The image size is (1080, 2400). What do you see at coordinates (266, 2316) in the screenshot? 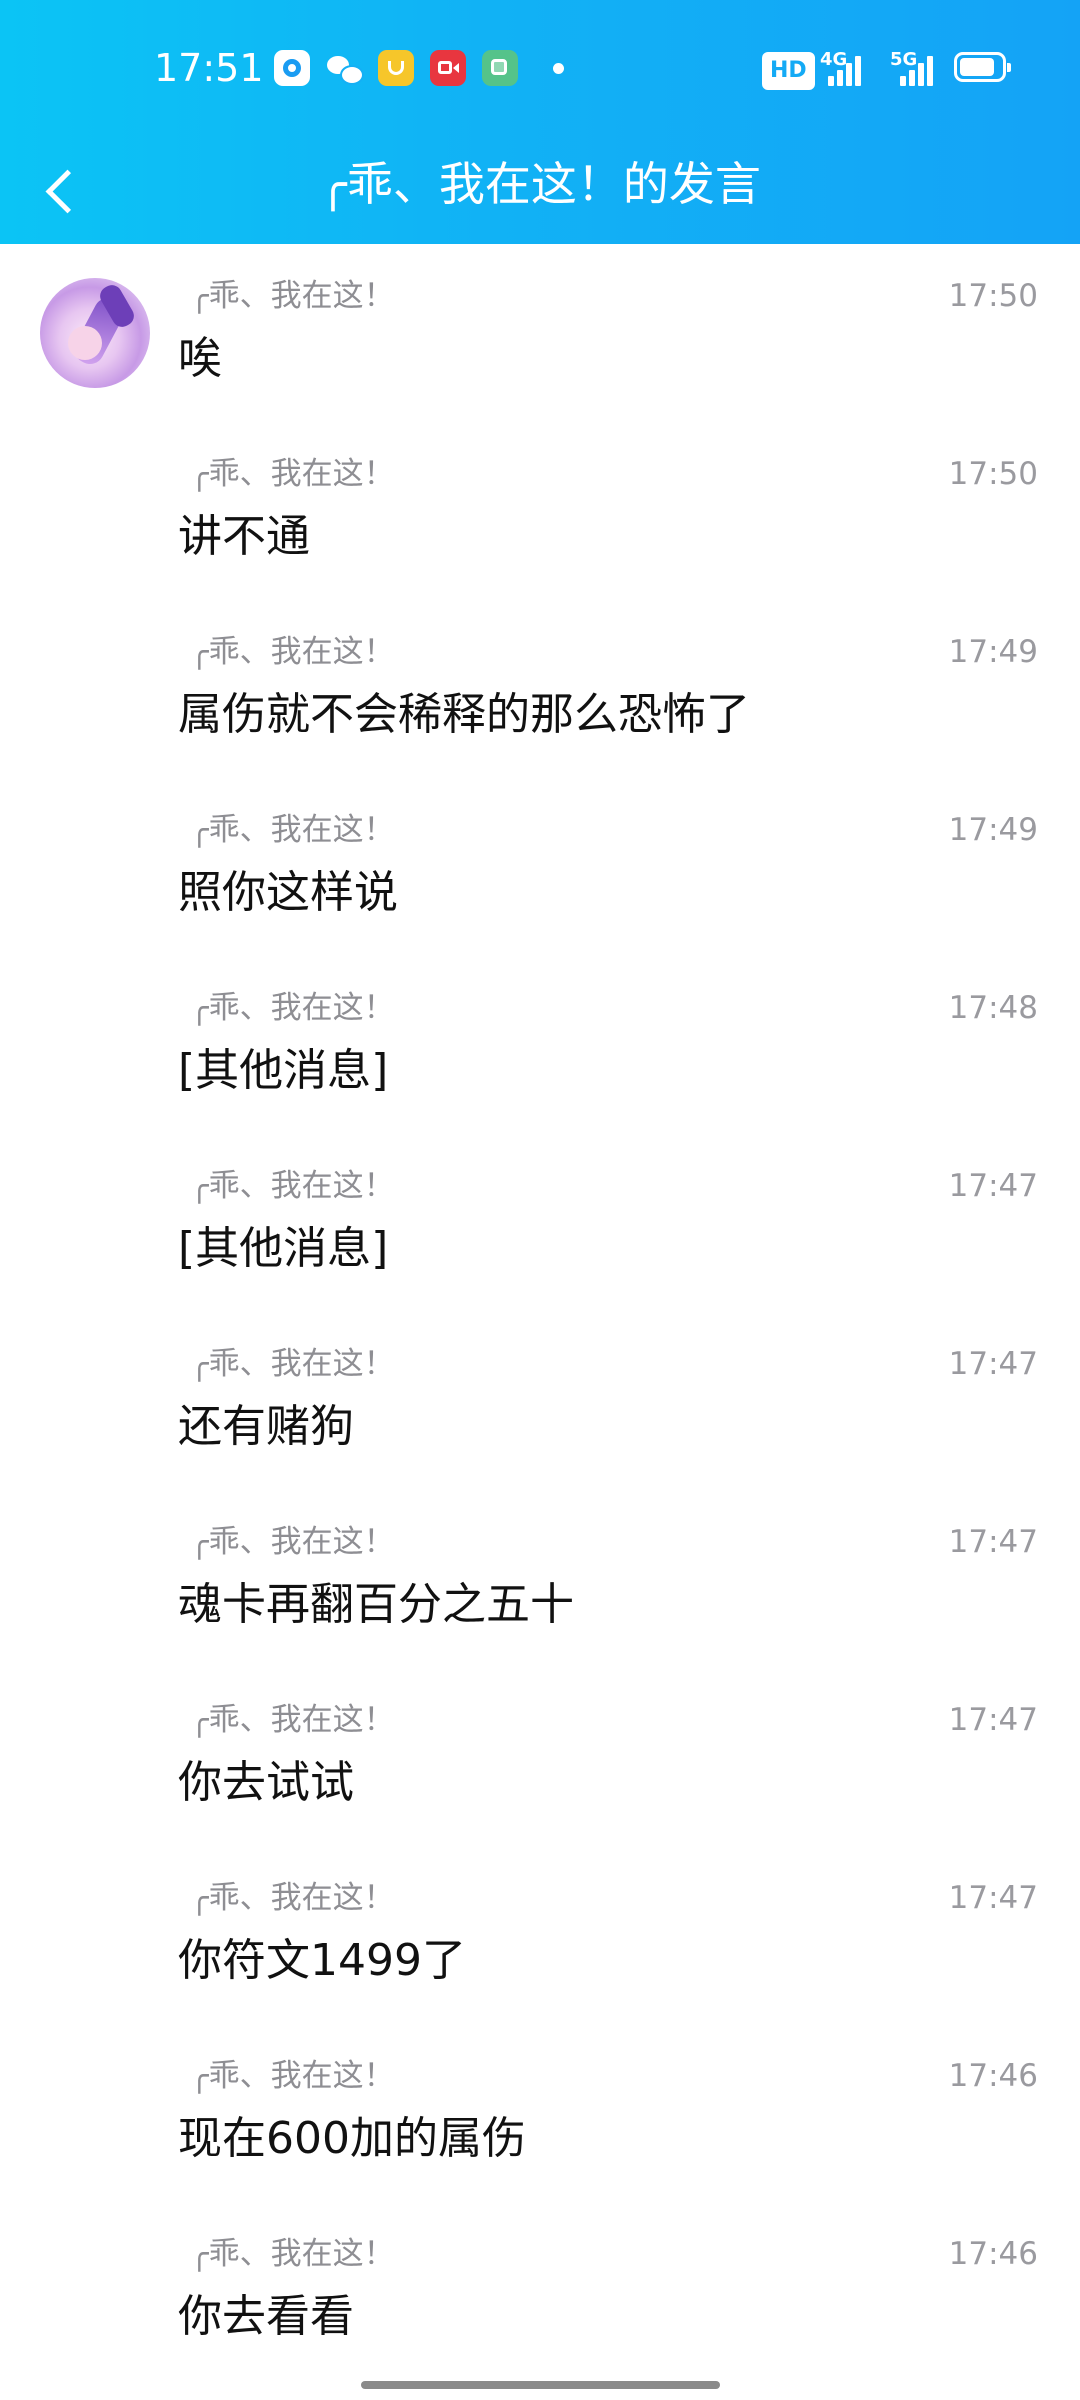
I see `message-text: 你去看看` at bounding box center [266, 2316].